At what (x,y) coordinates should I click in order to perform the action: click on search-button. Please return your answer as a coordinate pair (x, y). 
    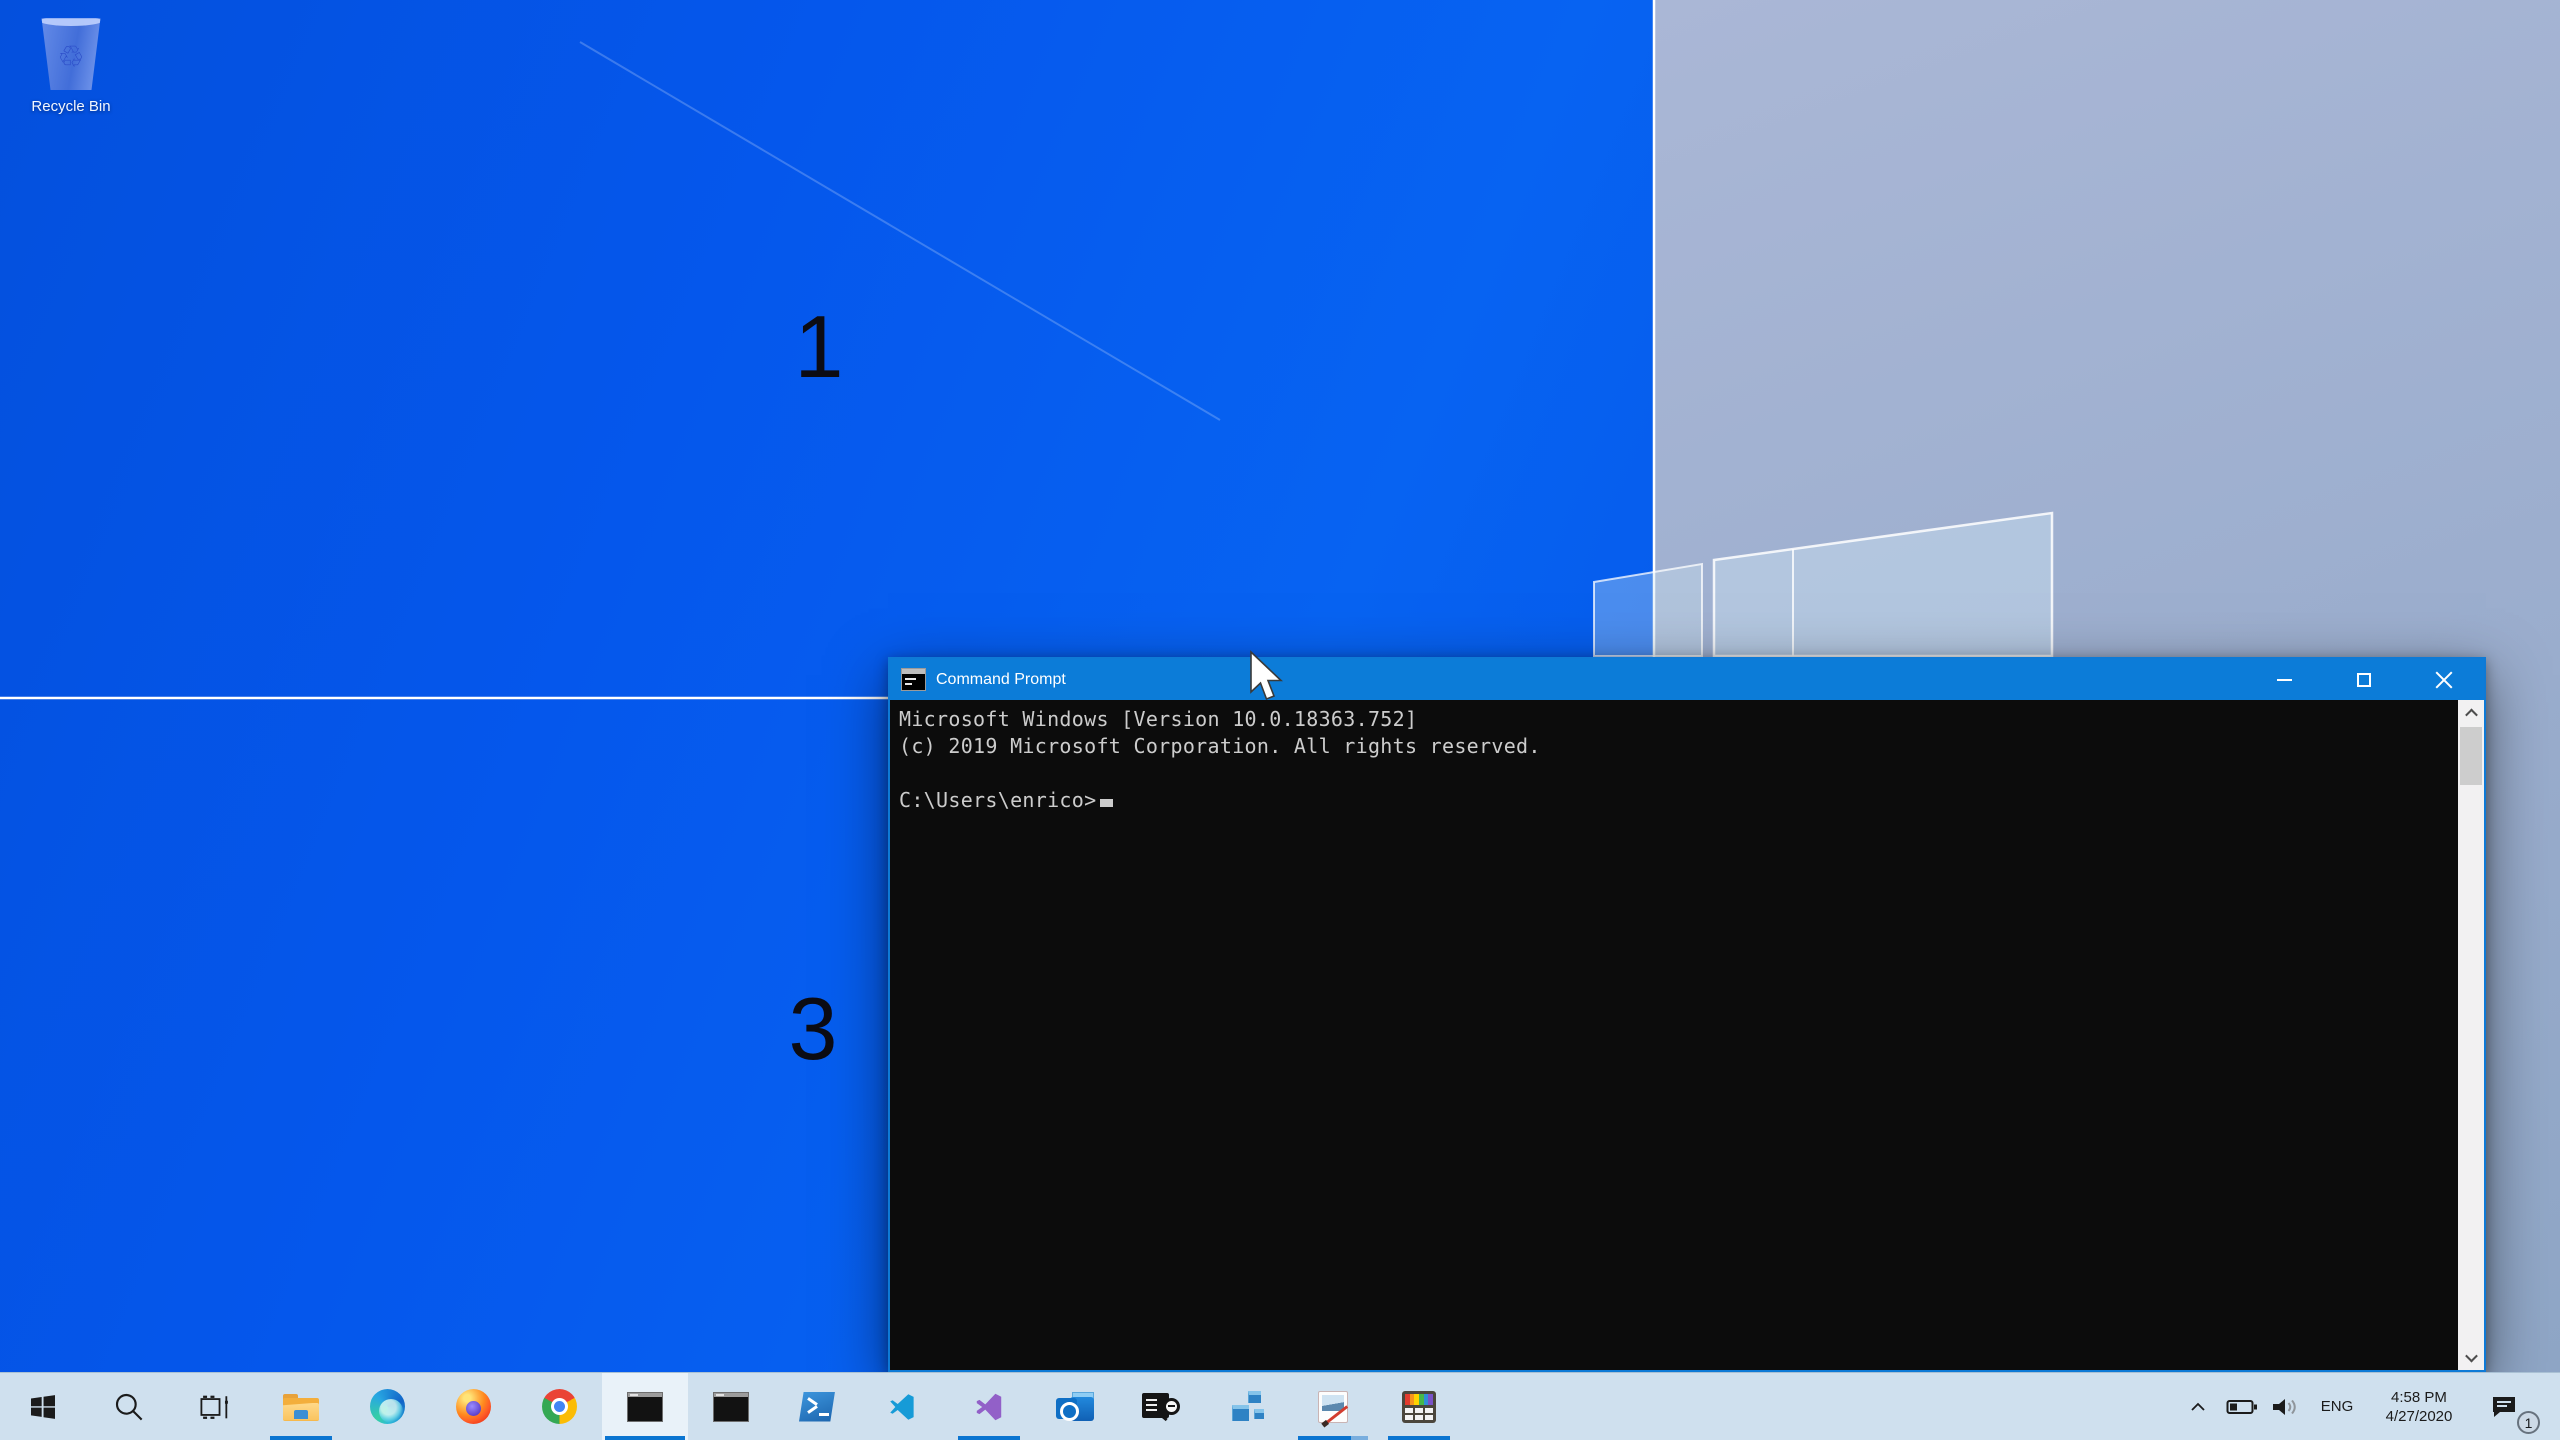
    Looking at the image, I should click on (129, 1406).